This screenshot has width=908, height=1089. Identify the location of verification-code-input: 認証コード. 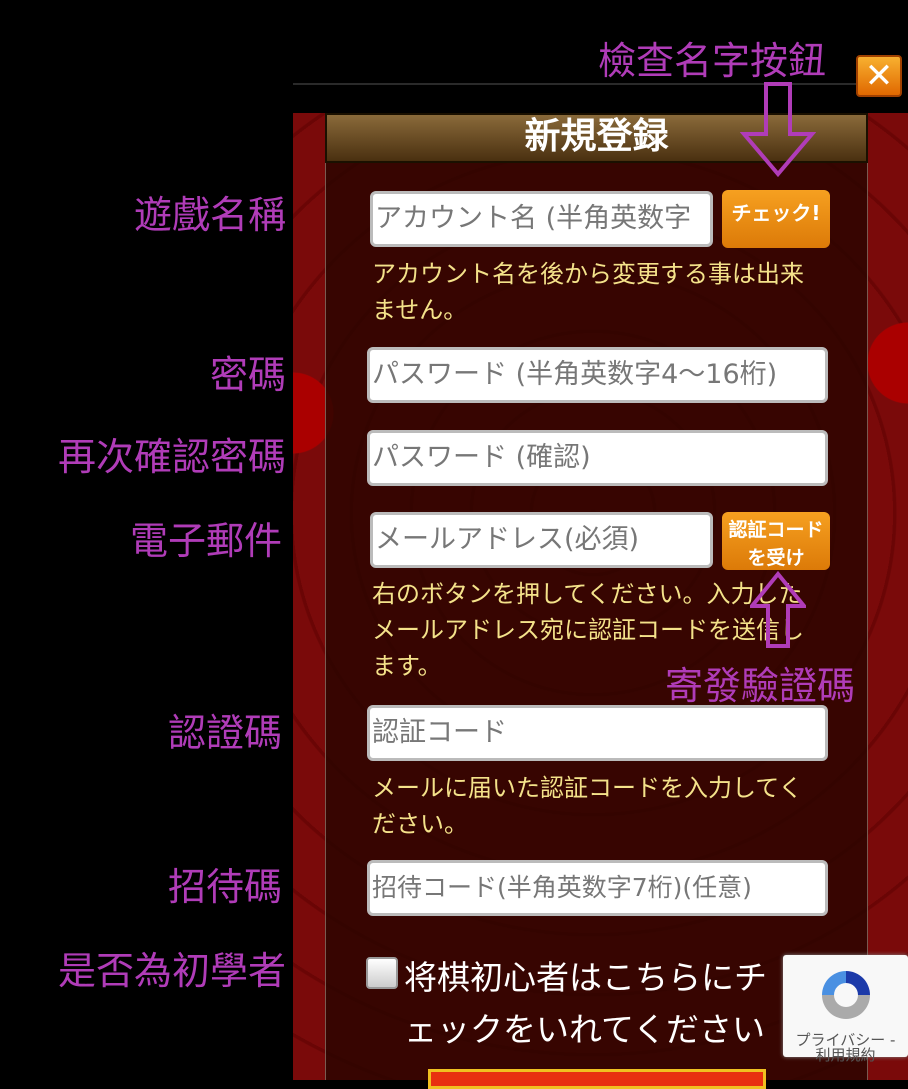
(597, 733).